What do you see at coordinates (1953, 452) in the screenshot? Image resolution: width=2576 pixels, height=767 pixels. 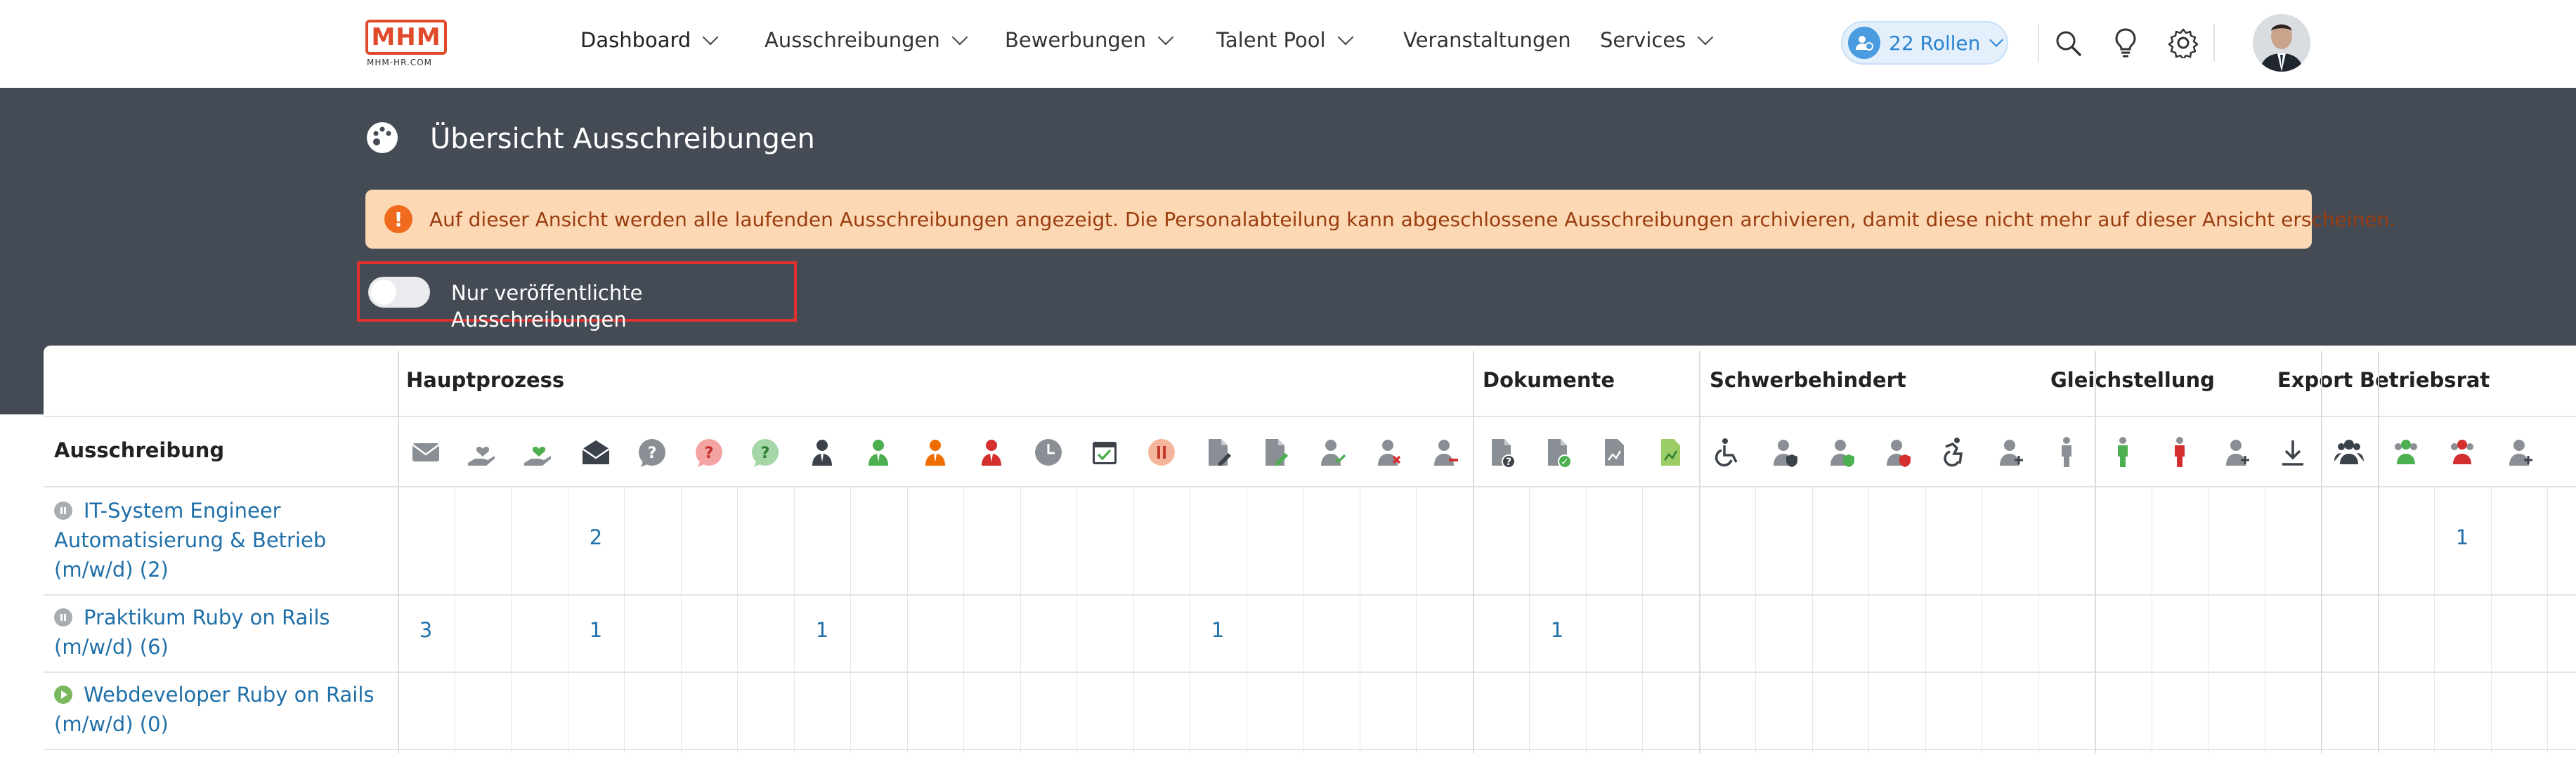 I see `accessible-icon` at bounding box center [1953, 452].